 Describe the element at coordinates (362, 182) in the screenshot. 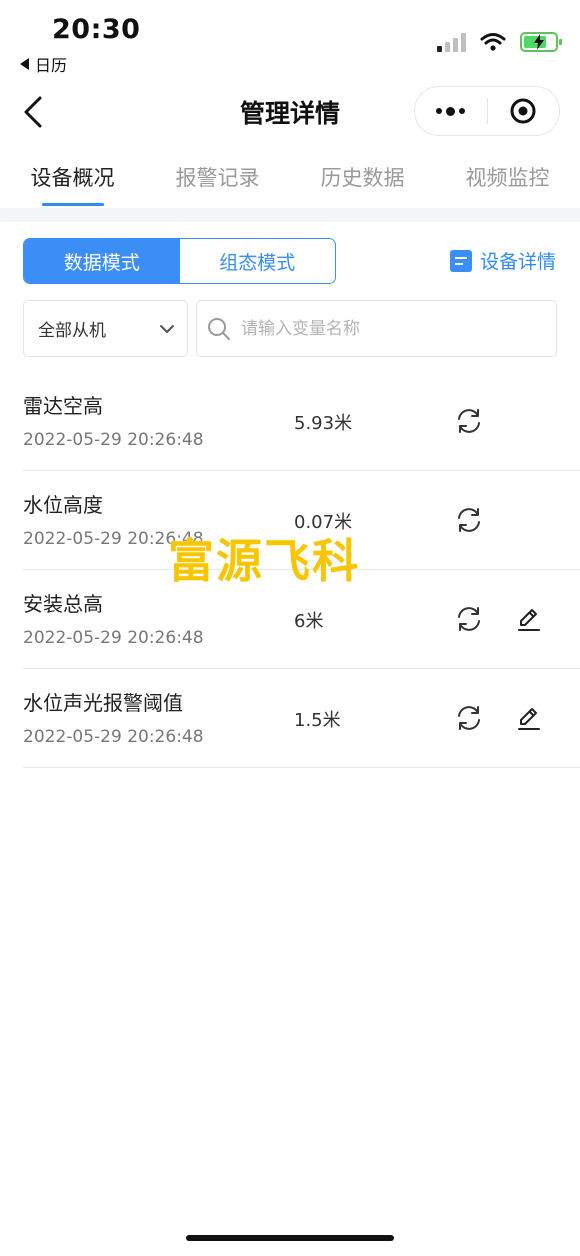

I see `tab-history-data: 历史数据` at that location.